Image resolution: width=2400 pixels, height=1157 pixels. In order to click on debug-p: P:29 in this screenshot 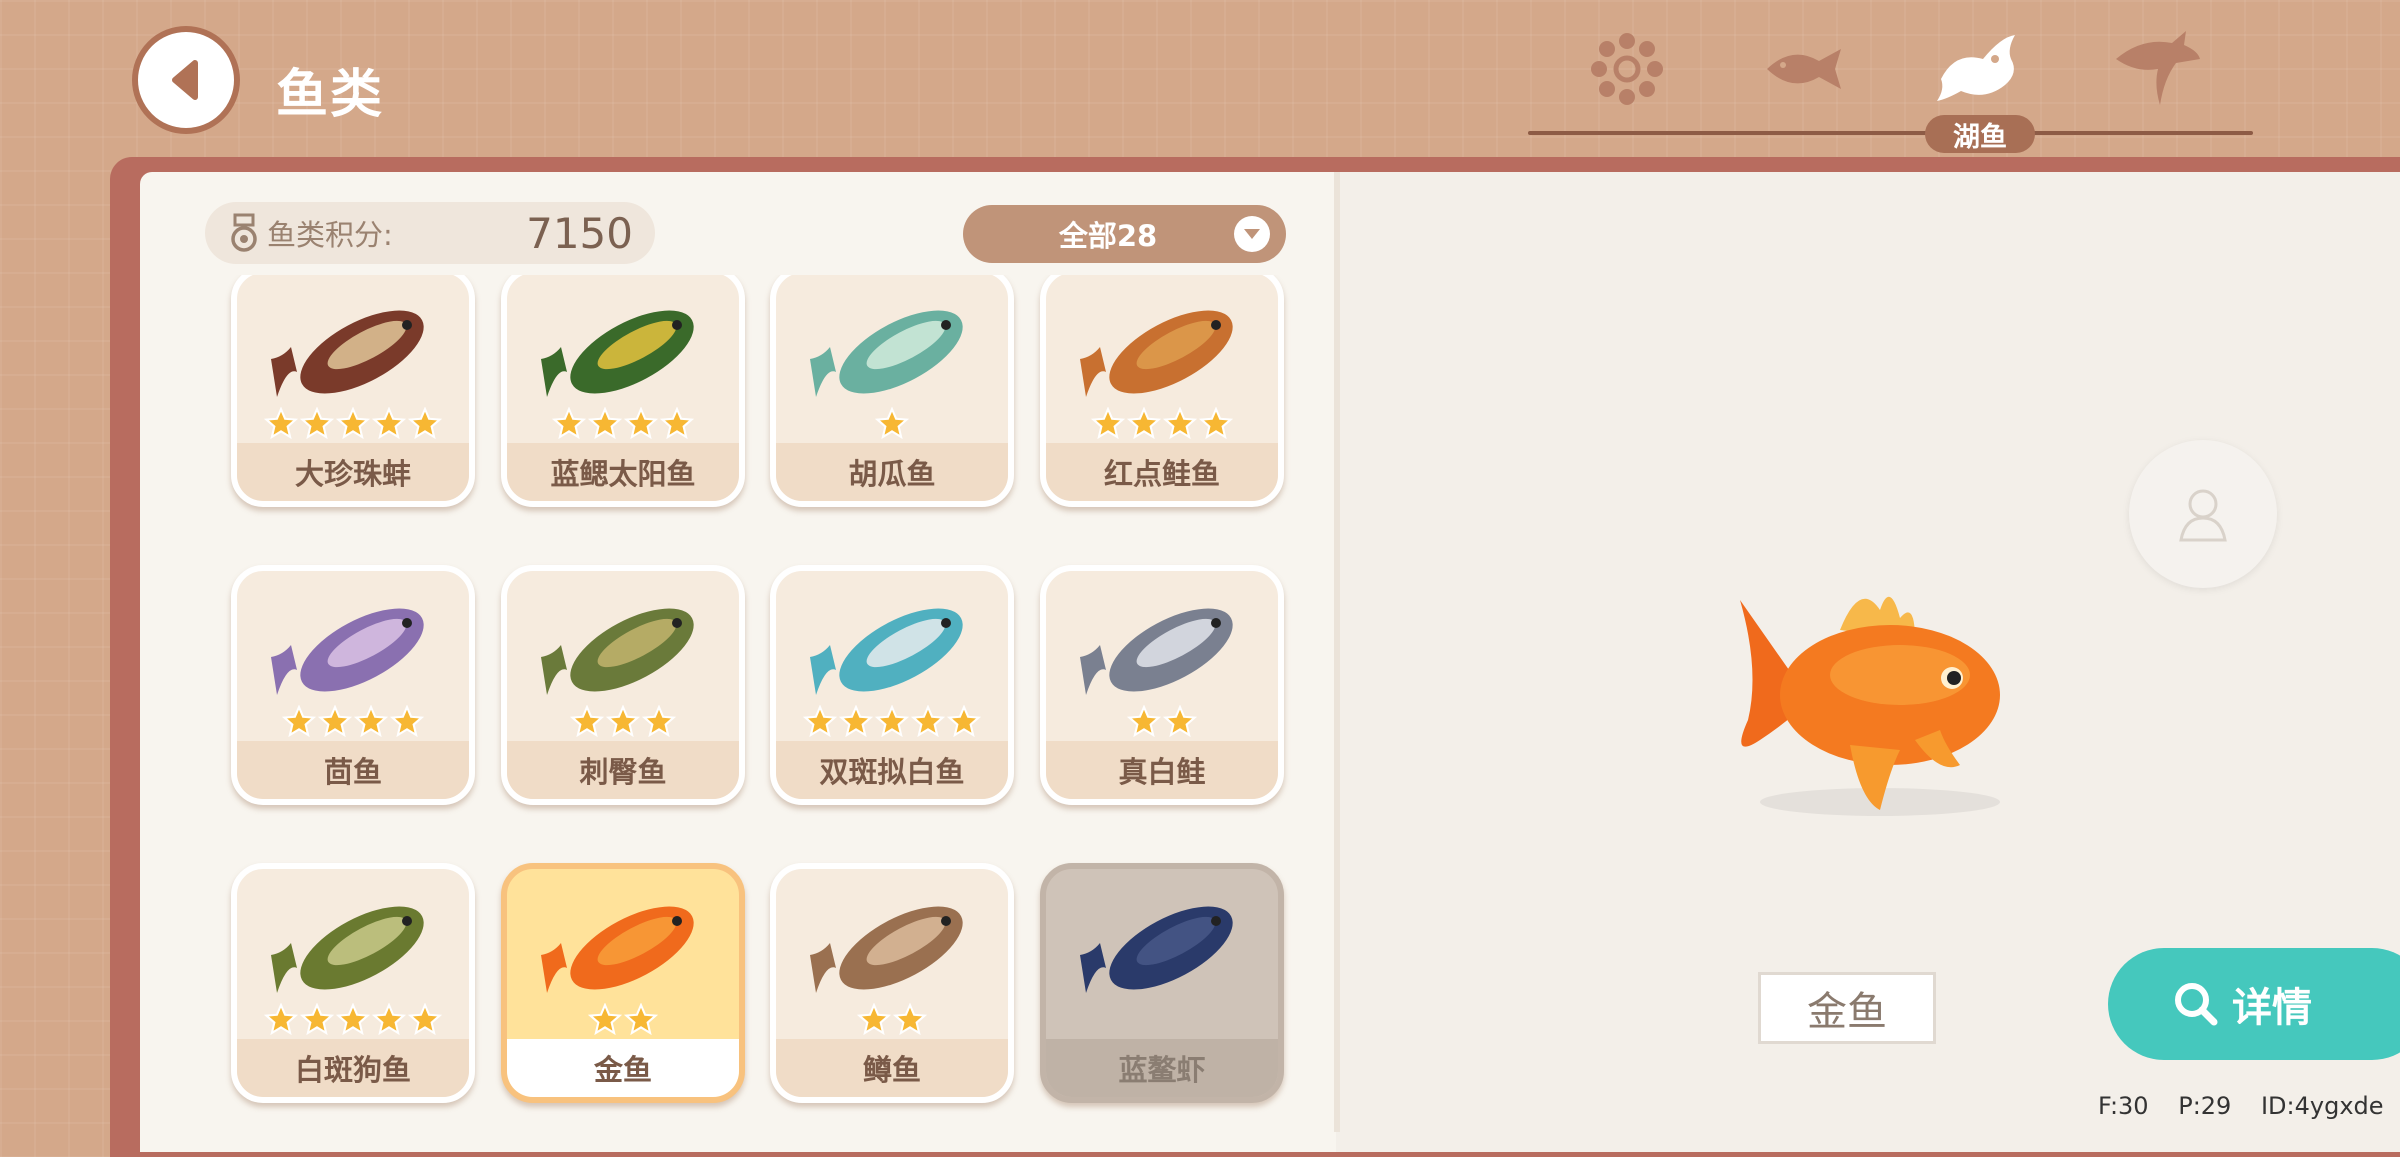, I will do `click(2205, 1106)`.